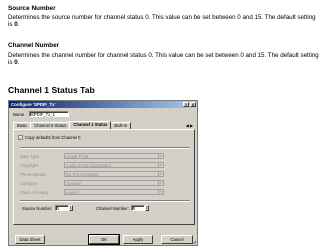 Image resolution: width=327 pixels, height=250 pixels. I want to click on channel-number-row: Channel Number: 0 ▴ ▾, so click(122, 208).